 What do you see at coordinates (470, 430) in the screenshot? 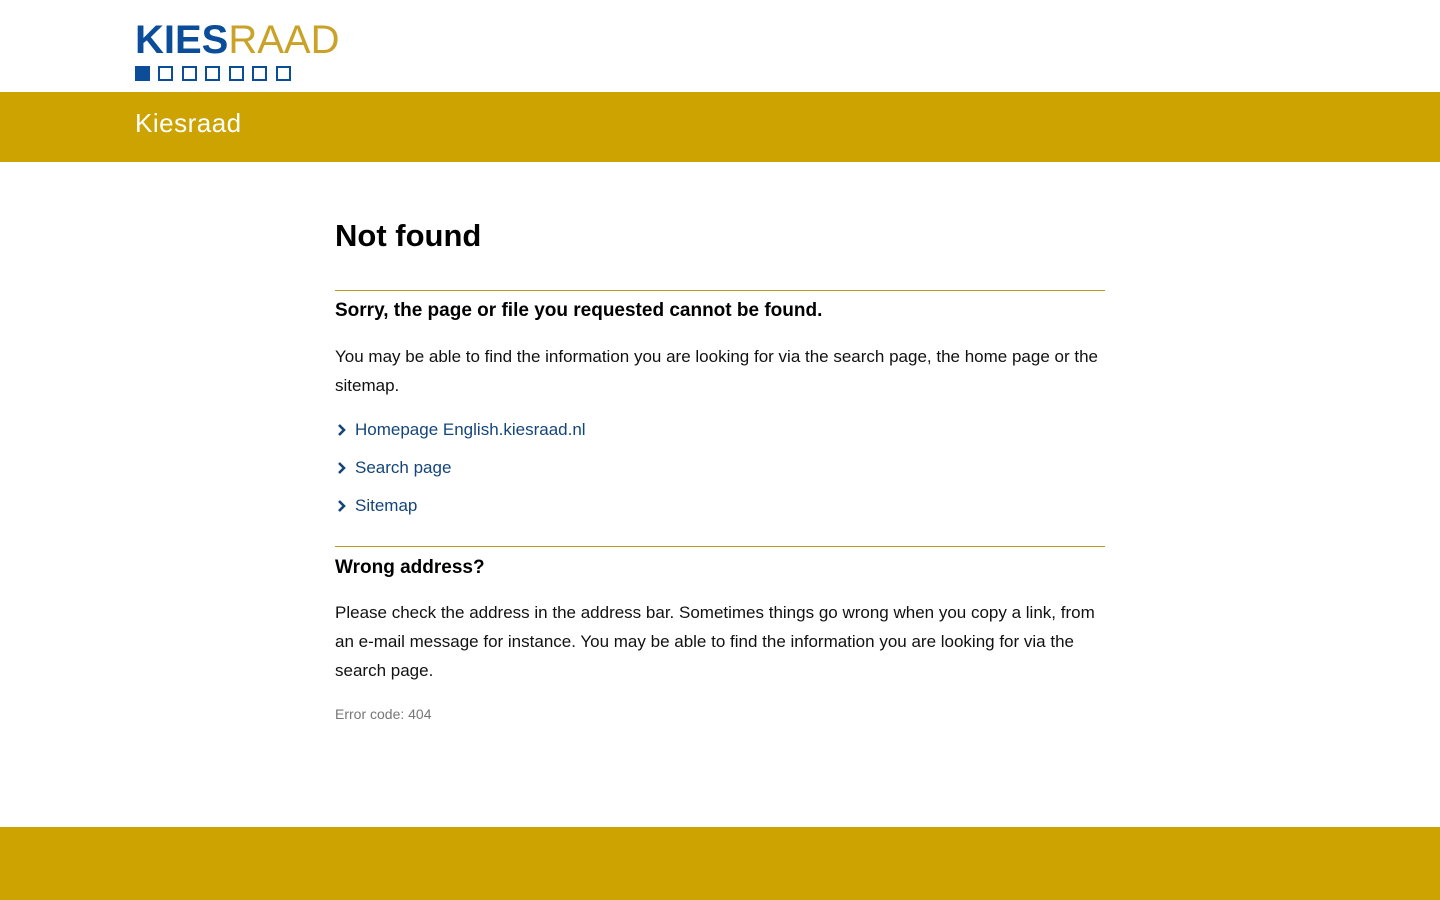
I see `homepage-link: Homepage English.kiesraad.nl` at bounding box center [470, 430].